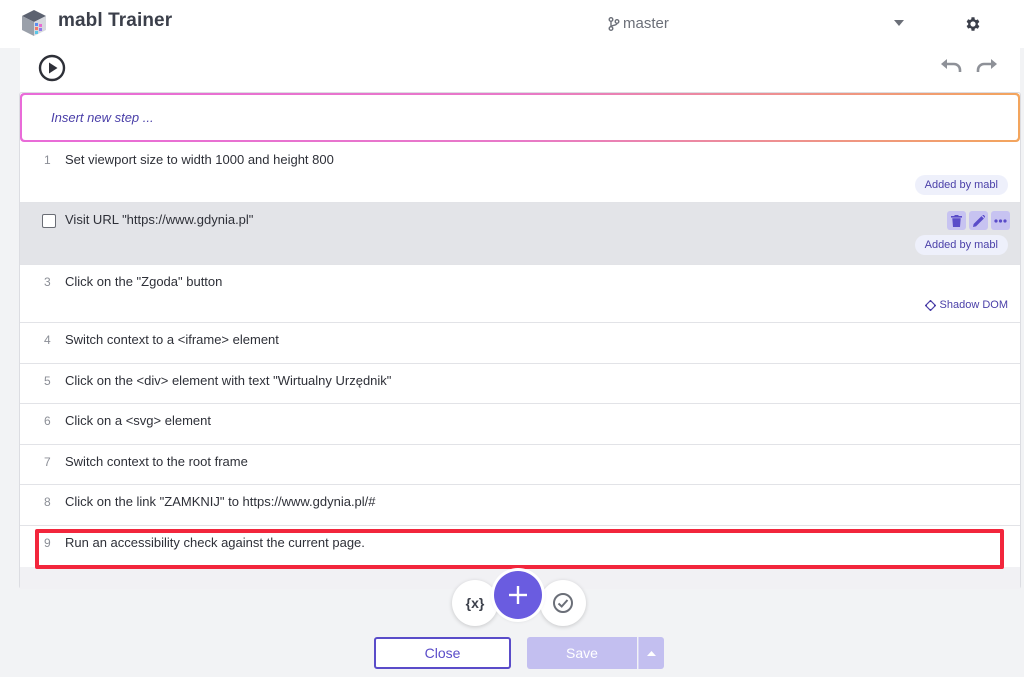 This screenshot has height=677, width=1024. What do you see at coordinates (47, 502) in the screenshot?
I see `step-number: 8` at bounding box center [47, 502].